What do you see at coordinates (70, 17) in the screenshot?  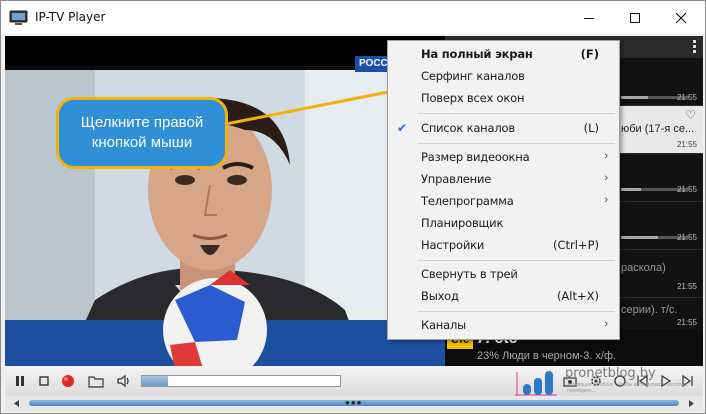 I see `window-title: IP-TV Player` at bounding box center [70, 17].